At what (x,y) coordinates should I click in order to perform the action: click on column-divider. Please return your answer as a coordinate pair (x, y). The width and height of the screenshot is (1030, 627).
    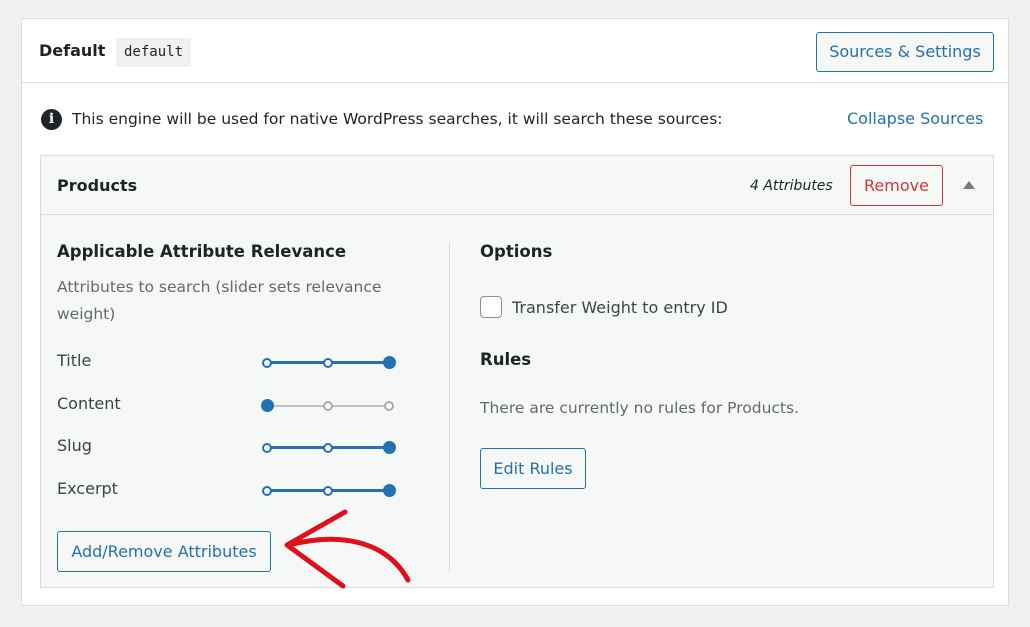
    Looking at the image, I should click on (449, 407).